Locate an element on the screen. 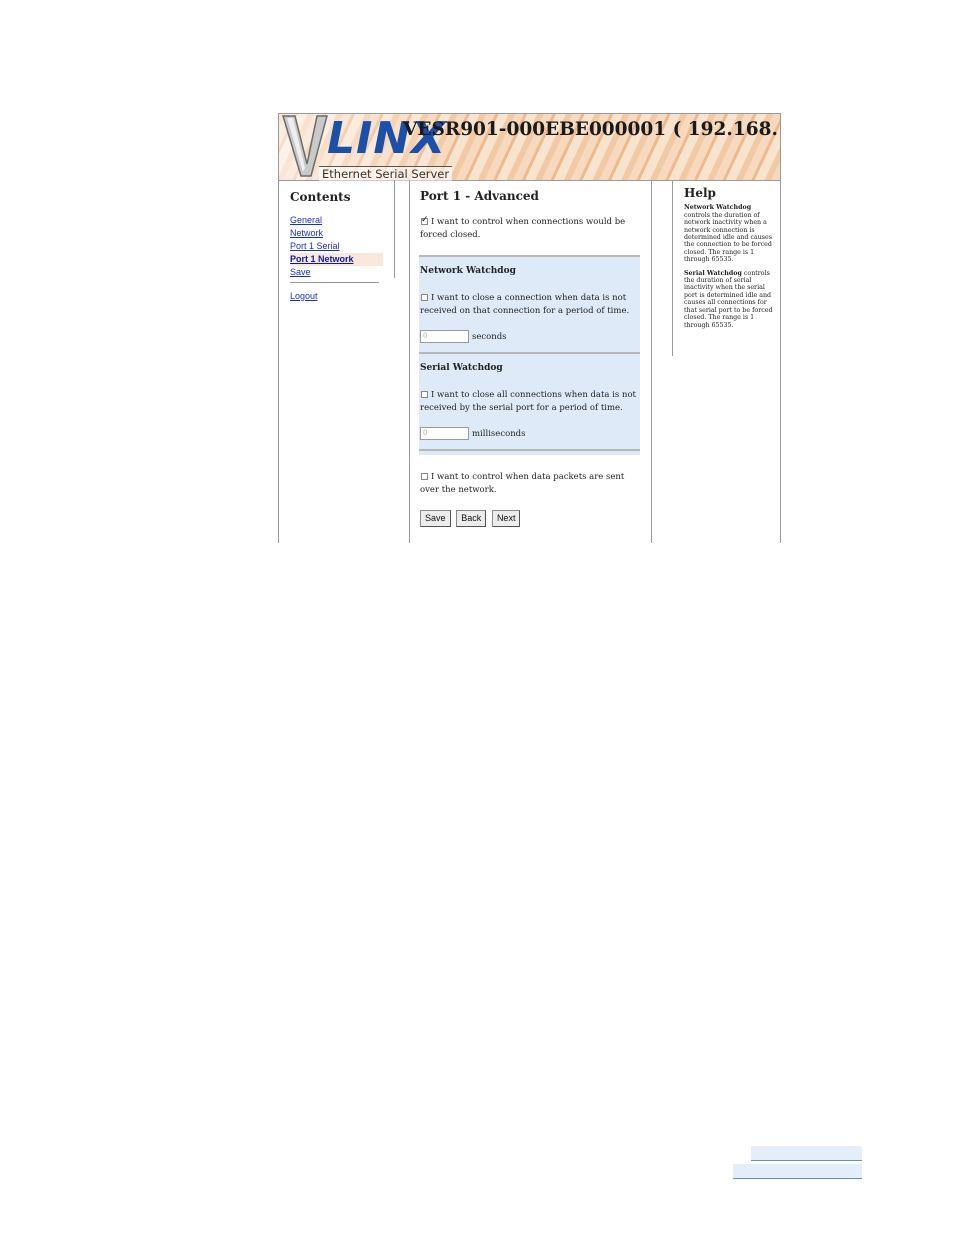 This screenshot has height=1235, width=954. serial-watchdog-heading: Serial Watchdog is located at coordinates (461, 368).